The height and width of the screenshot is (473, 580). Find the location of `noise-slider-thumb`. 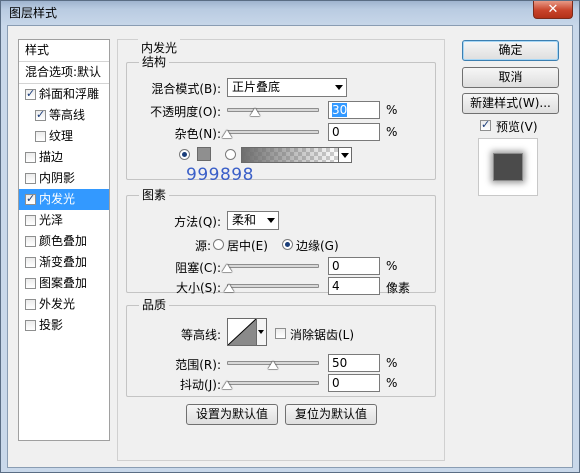

noise-slider-thumb is located at coordinates (227, 134).